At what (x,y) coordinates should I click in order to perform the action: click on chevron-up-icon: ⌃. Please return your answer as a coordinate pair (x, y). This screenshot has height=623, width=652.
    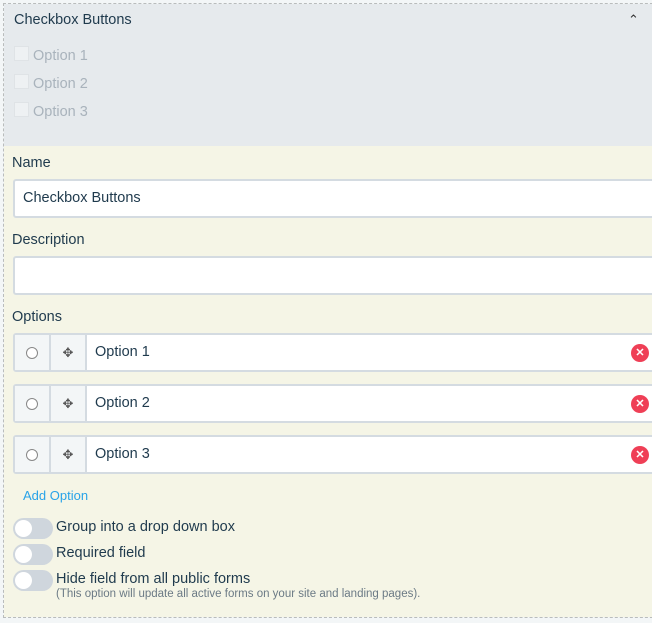
    Looking at the image, I should click on (633, 20).